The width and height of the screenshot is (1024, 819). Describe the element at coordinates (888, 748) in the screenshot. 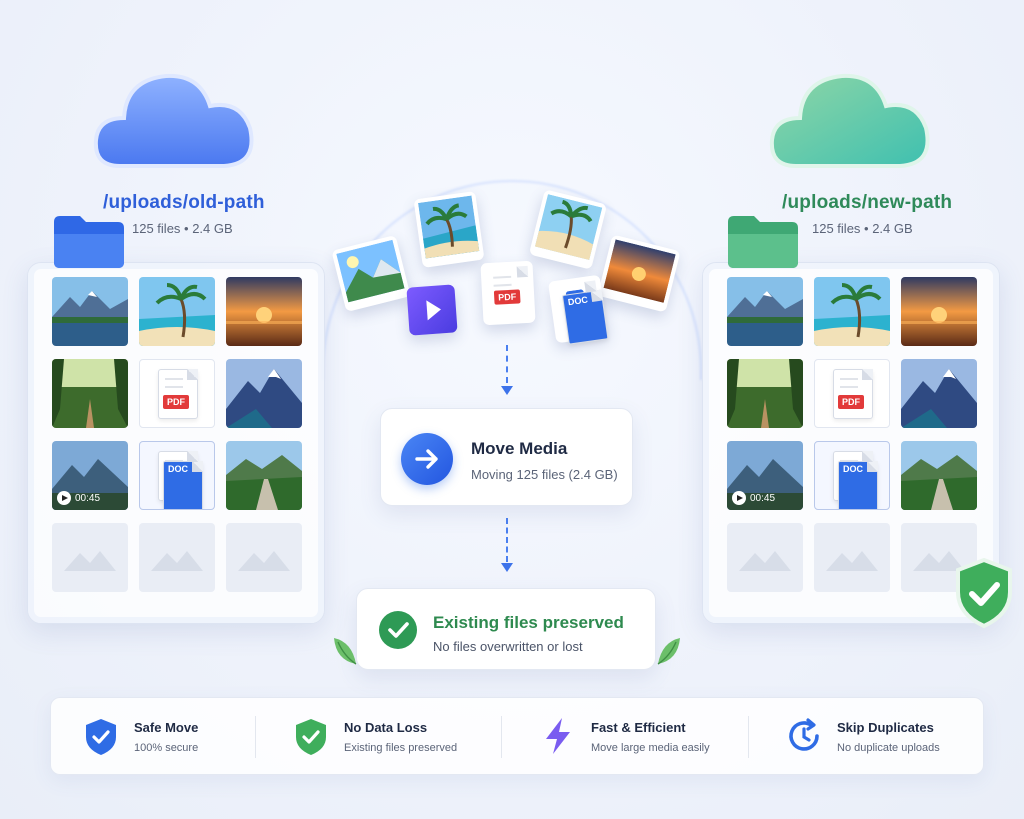

I see `feature-subtitle: No duplicate uploads` at that location.